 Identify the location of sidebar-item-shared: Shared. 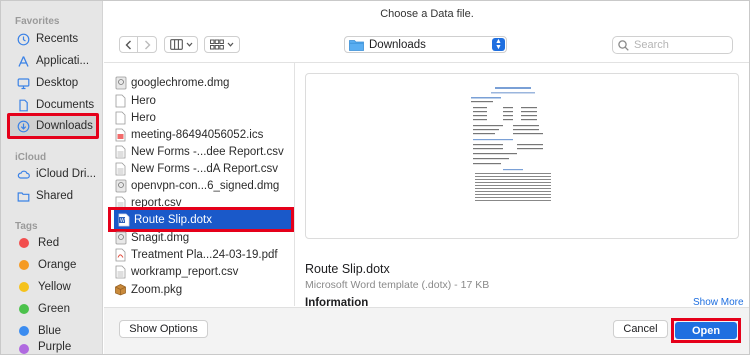
(53, 196).